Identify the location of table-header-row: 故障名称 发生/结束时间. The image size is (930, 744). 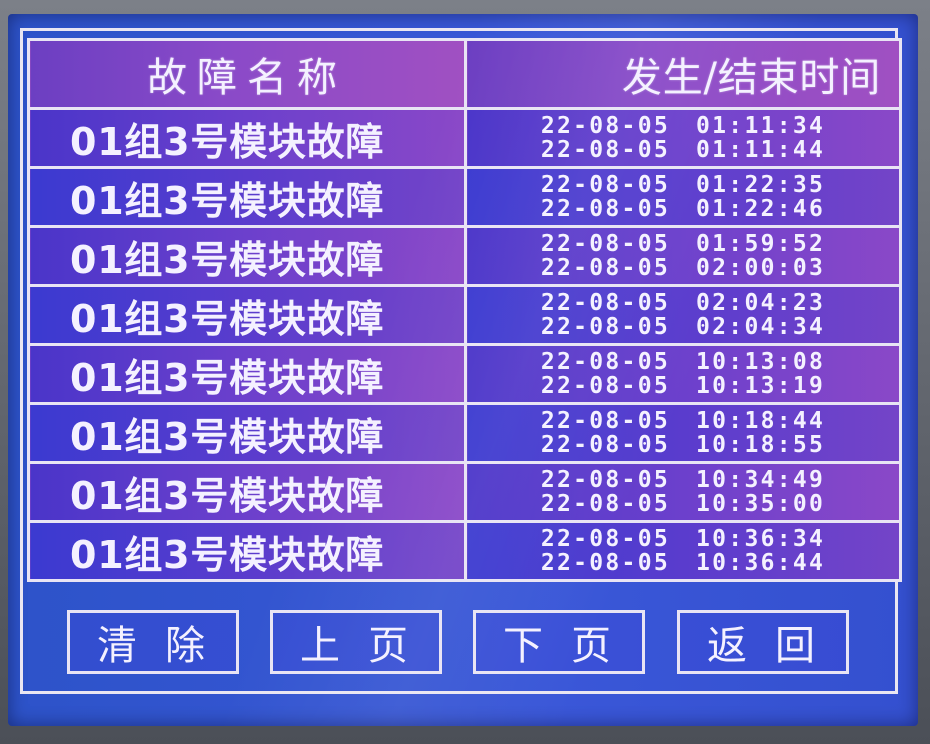
(464, 74).